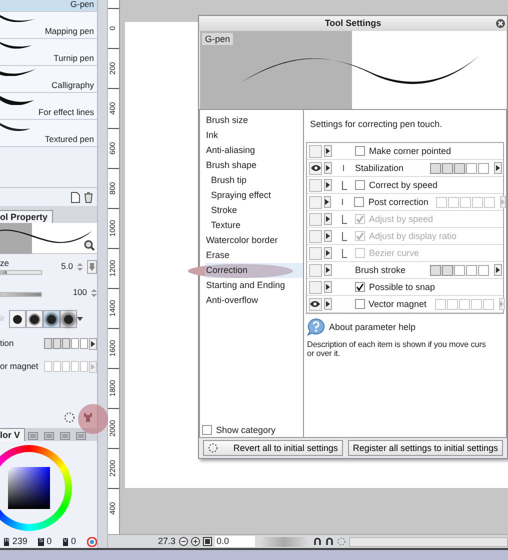 This screenshot has width=508, height=560. What do you see at coordinates (48, 6) in the screenshot?
I see `brush-item: G-pen` at bounding box center [48, 6].